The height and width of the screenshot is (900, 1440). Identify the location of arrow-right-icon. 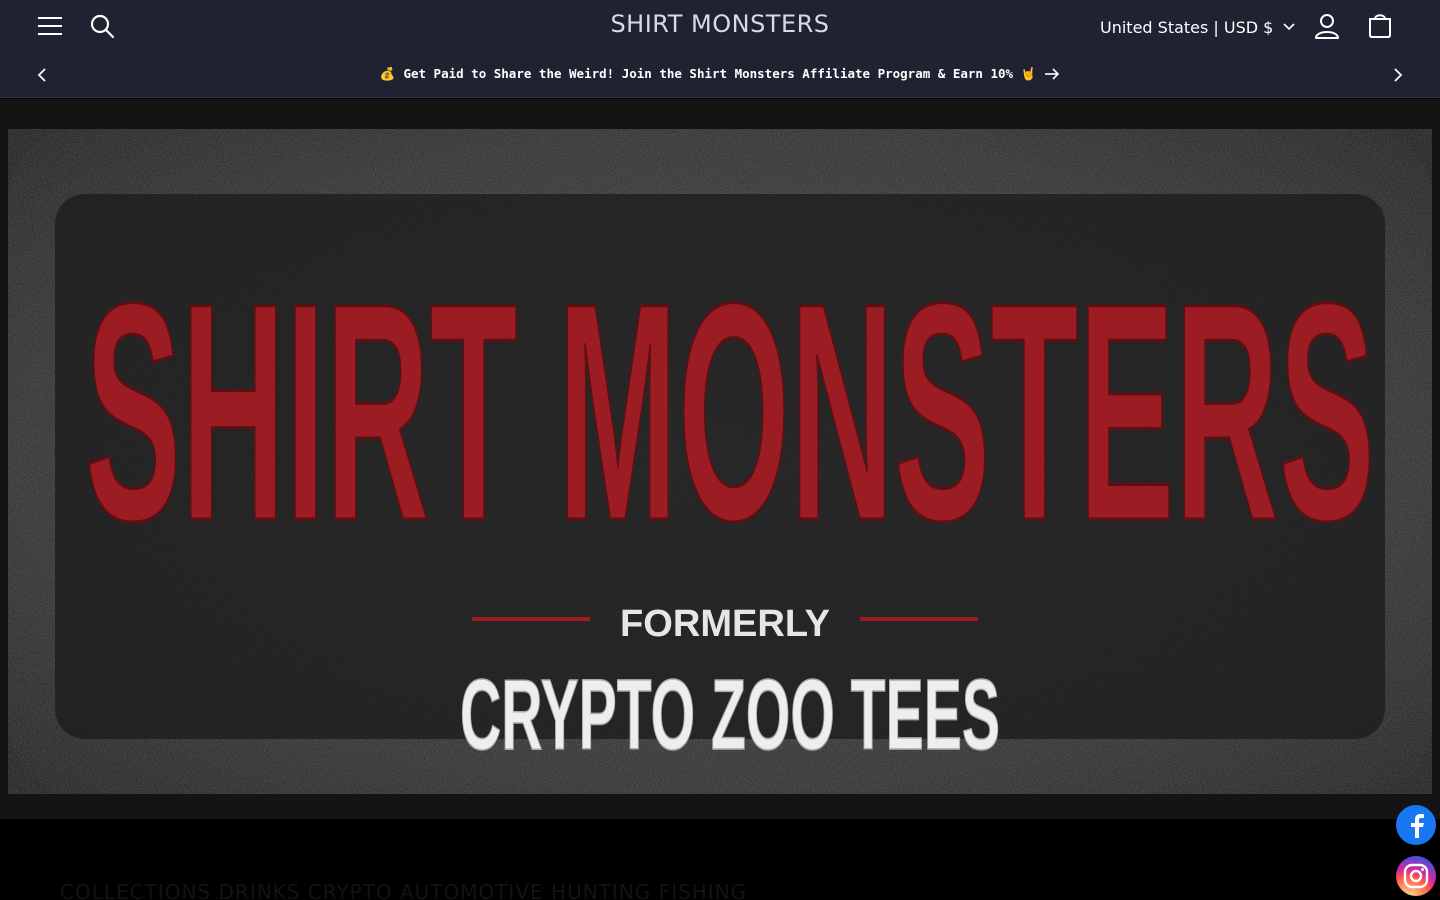
(1052, 74).